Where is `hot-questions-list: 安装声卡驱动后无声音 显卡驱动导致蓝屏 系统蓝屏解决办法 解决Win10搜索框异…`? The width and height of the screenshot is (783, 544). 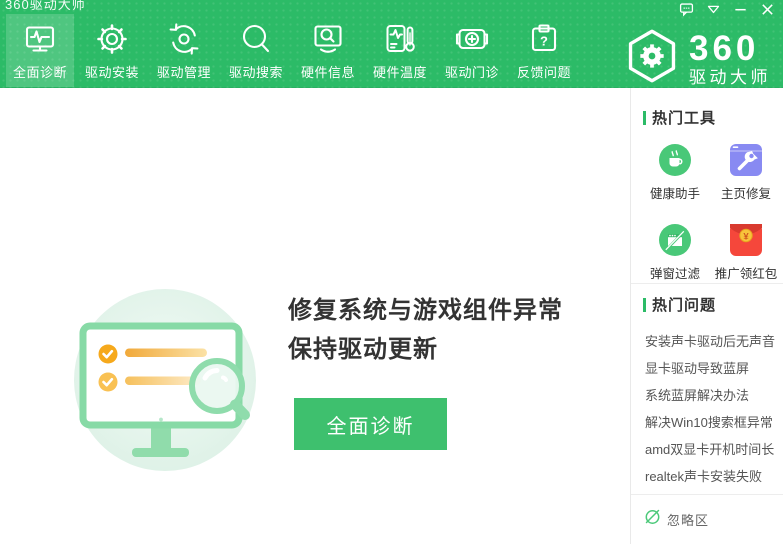 hot-questions-list: 安装声卡驱动后无声音 显卡驱动导致蓝屏 系统蓝屏解决办法 解决Win10搜索框异… is located at coordinates (710, 409).